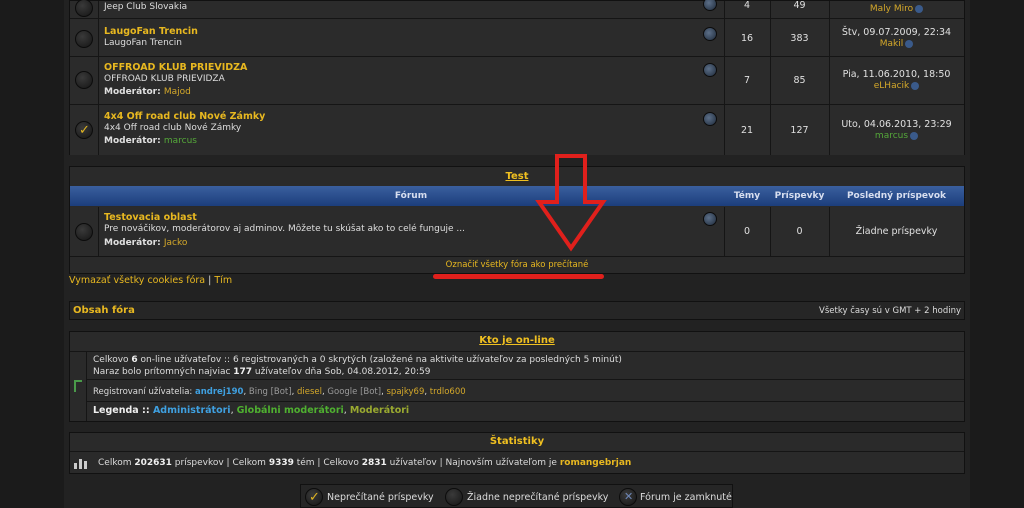  Describe the element at coordinates (799, 231) in the screenshot. I see `posts-count: 0` at that location.